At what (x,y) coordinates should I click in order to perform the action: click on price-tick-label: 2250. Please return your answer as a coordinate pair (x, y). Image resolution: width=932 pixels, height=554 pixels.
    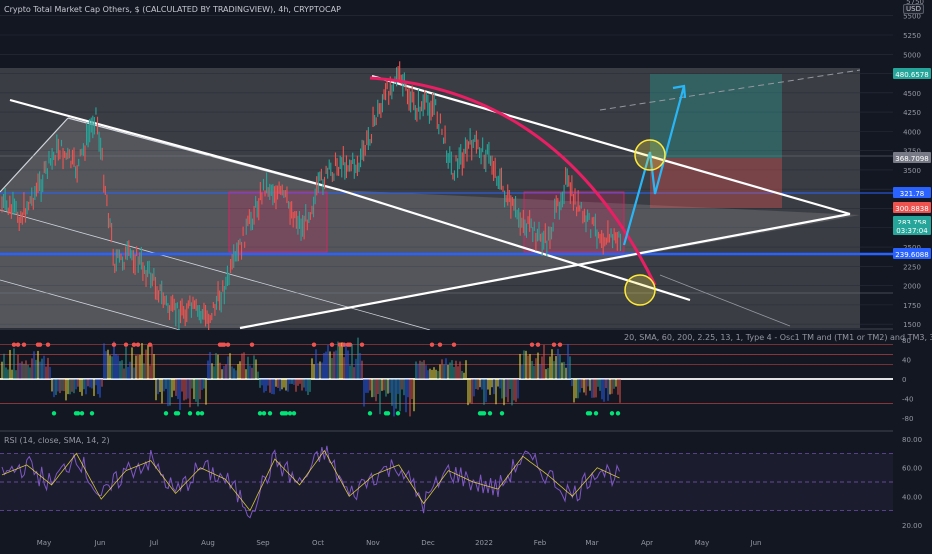
    Looking at the image, I should click on (912, 267).